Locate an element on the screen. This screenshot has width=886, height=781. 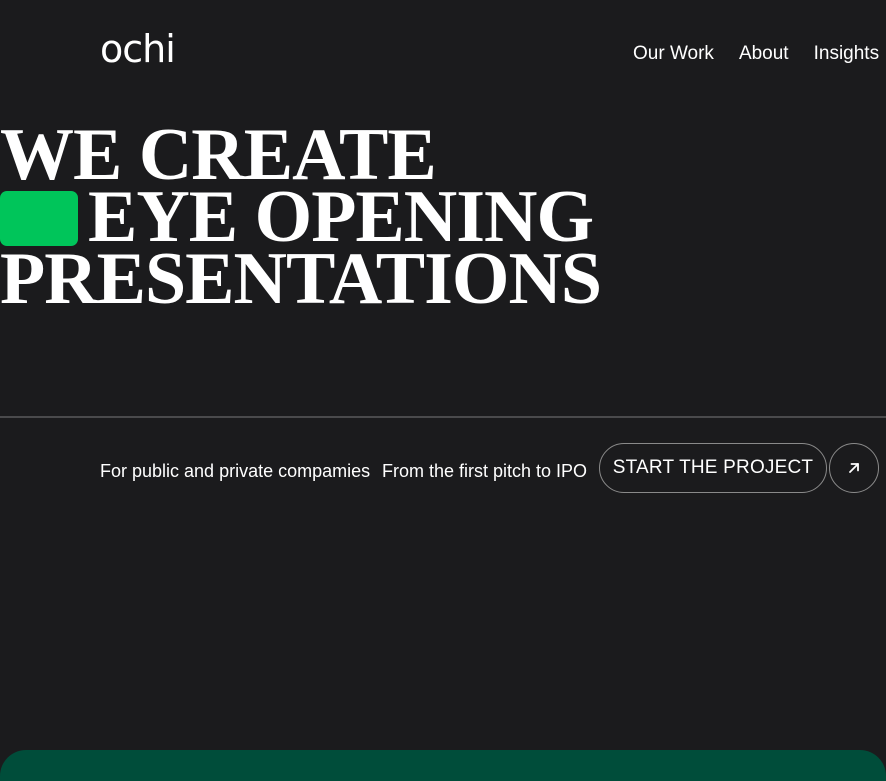
tagline-public-private: For public and private compamies is located at coordinates (235, 471).